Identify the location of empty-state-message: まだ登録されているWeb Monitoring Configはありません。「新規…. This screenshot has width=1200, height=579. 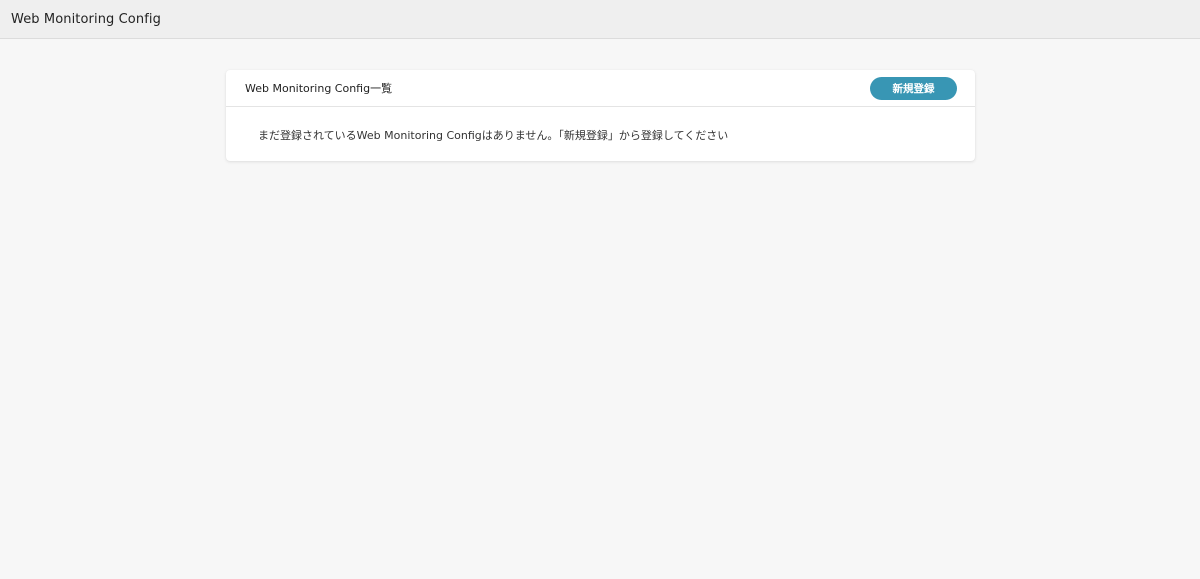
(493, 135).